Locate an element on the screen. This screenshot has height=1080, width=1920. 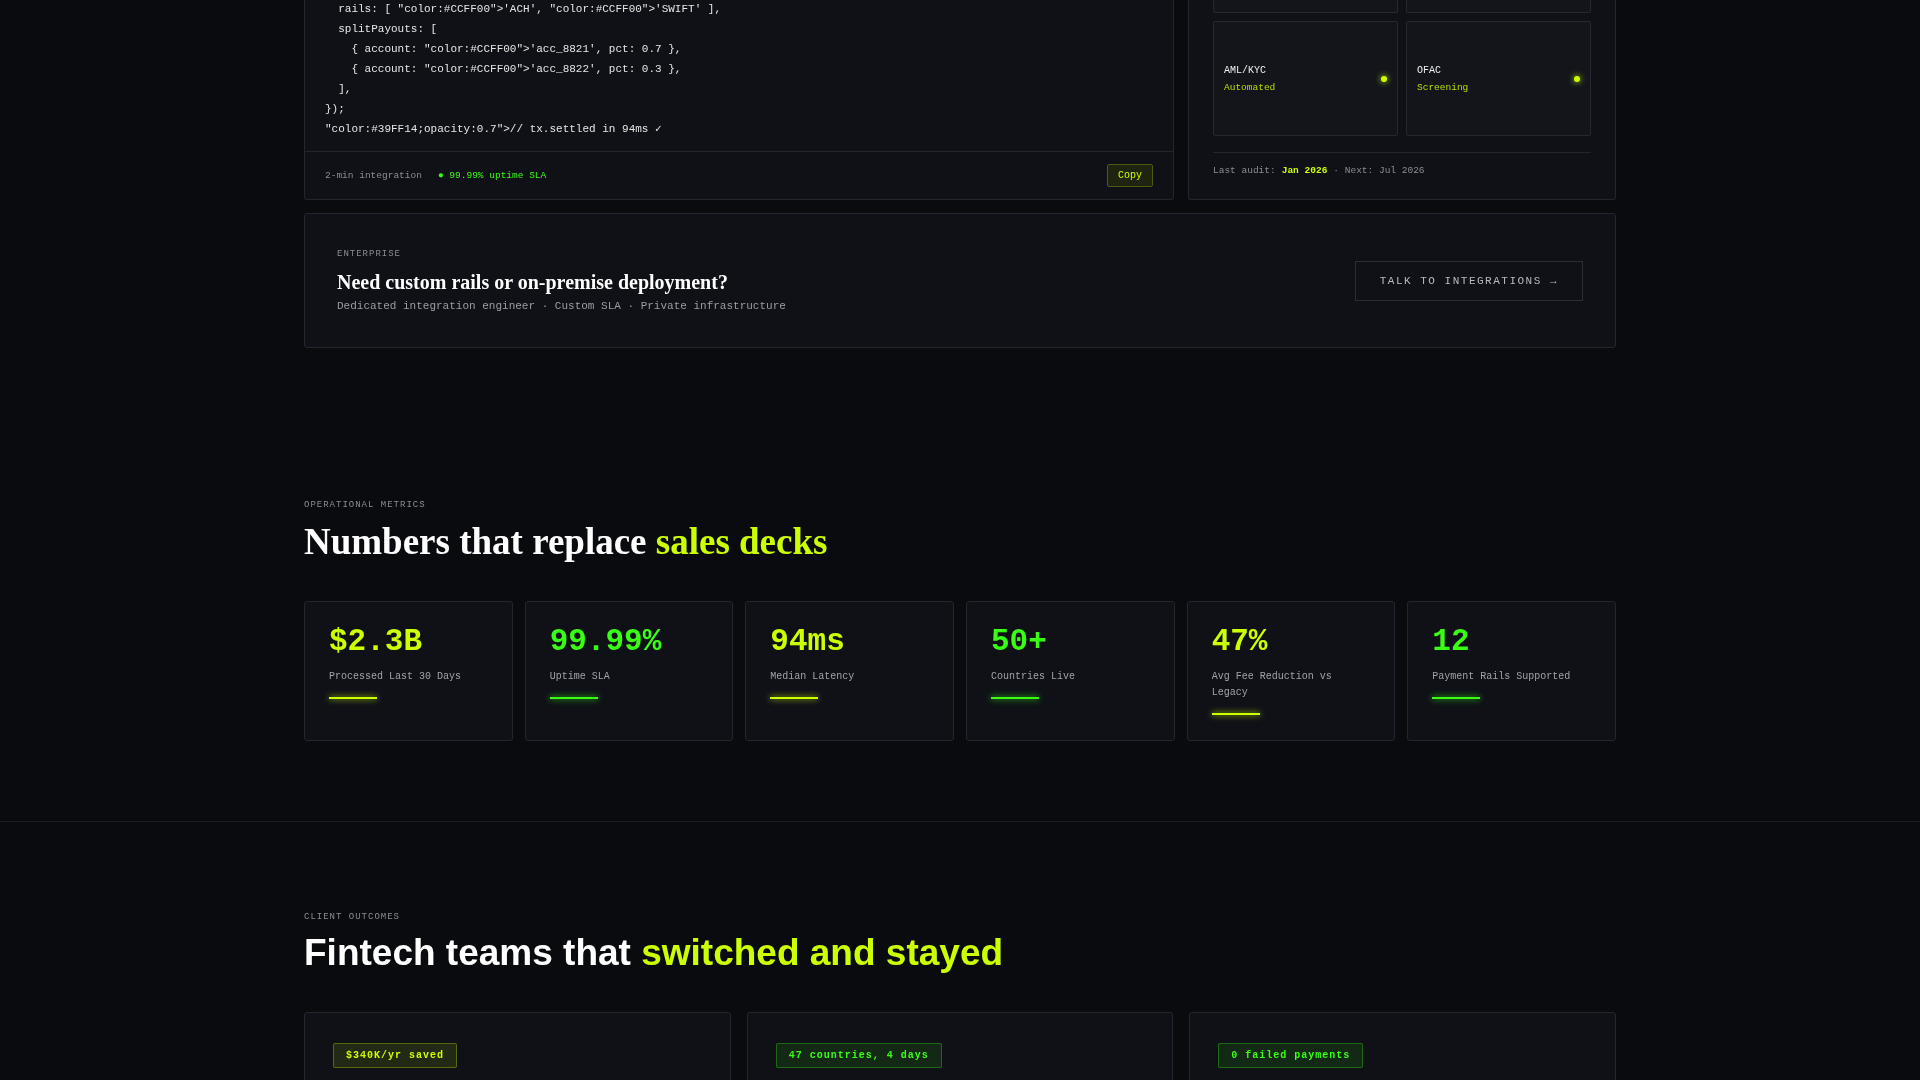
tile-title: OFAC is located at coordinates (1429, 70).